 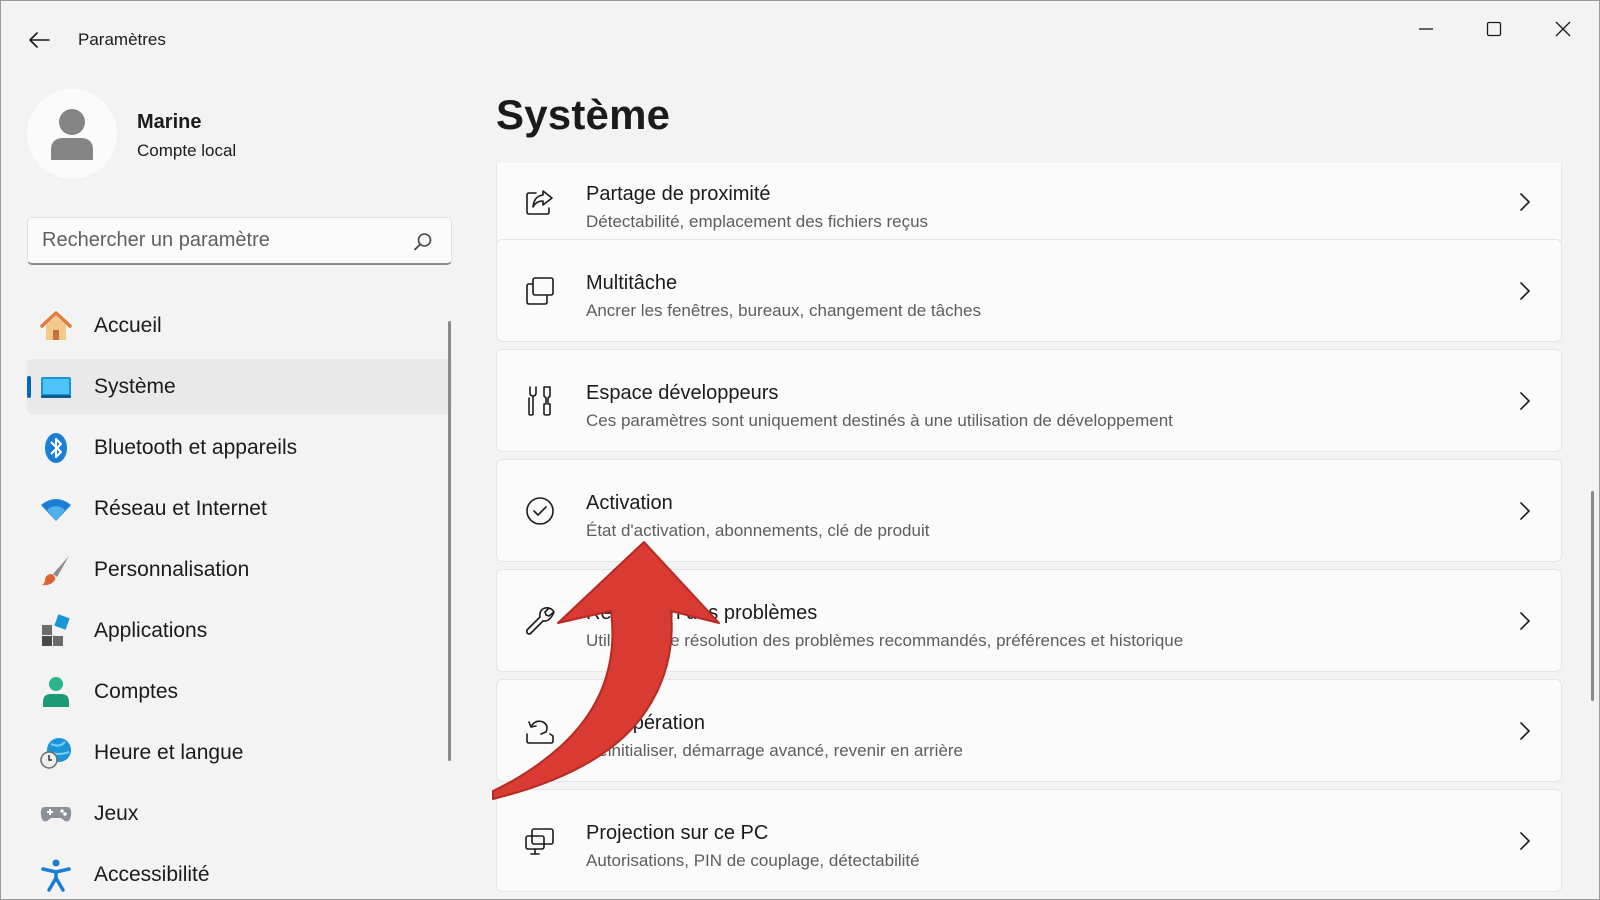 What do you see at coordinates (56, 753) in the screenshot?
I see `globe-clock-icon` at bounding box center [56, 753].